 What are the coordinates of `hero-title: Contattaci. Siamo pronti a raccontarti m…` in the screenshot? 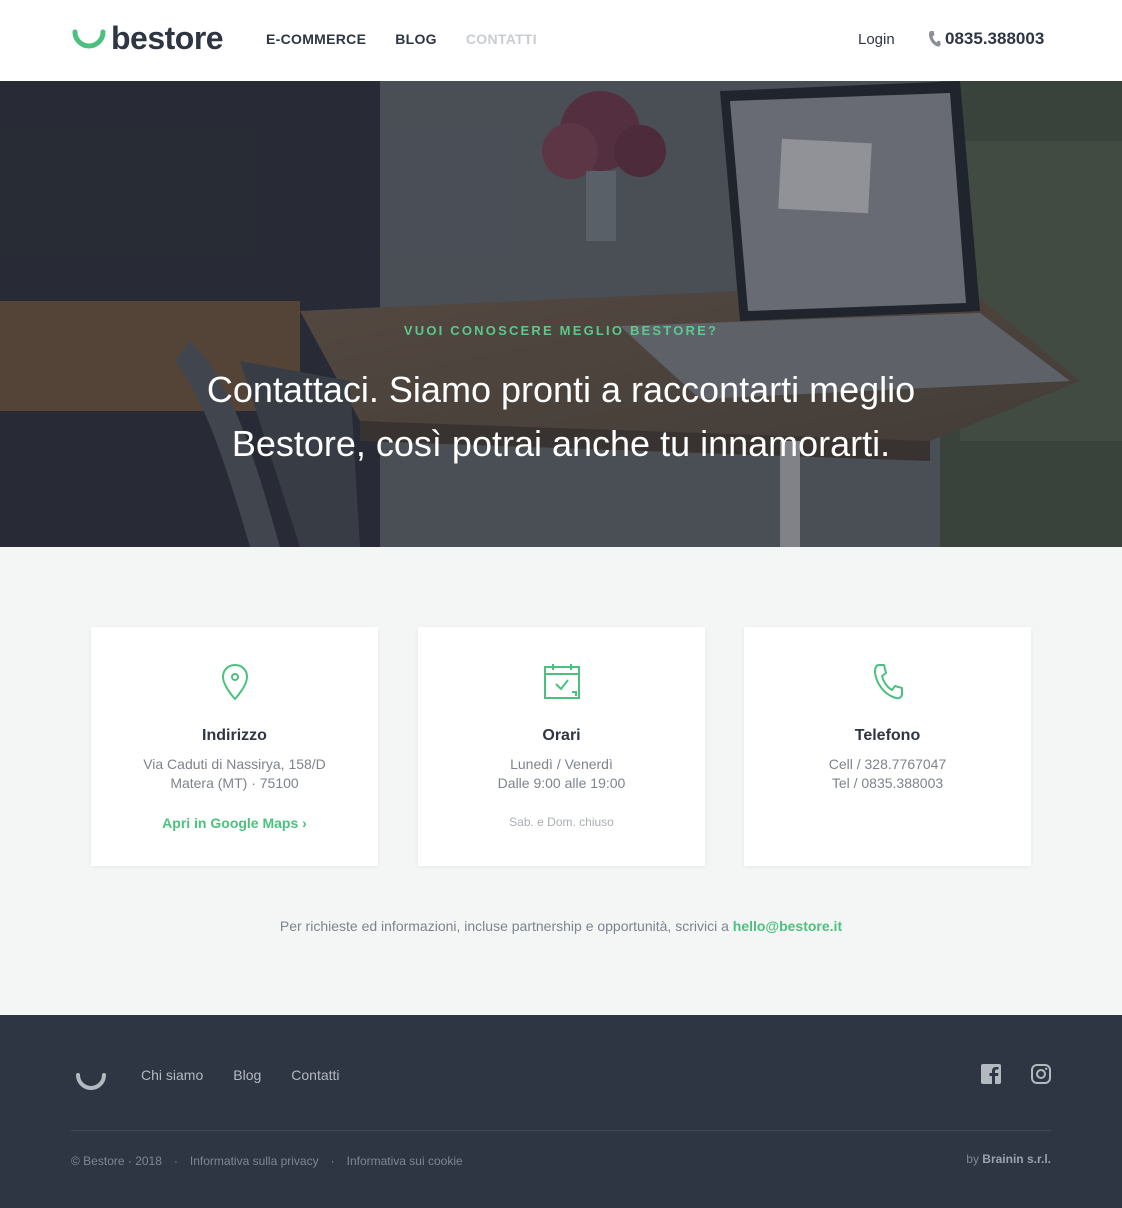 It's located at (561, 416).